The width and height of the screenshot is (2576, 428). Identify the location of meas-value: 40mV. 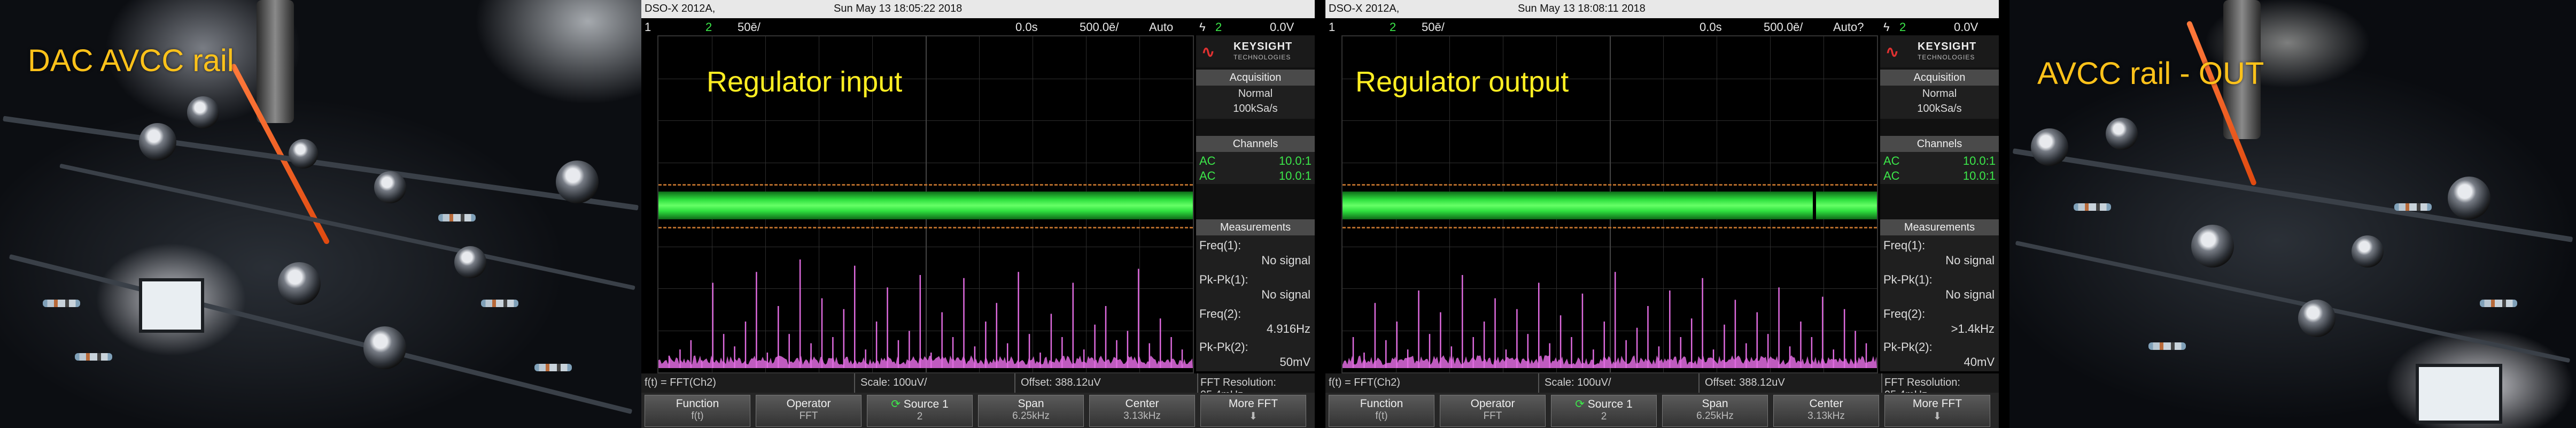
(1979, 362).